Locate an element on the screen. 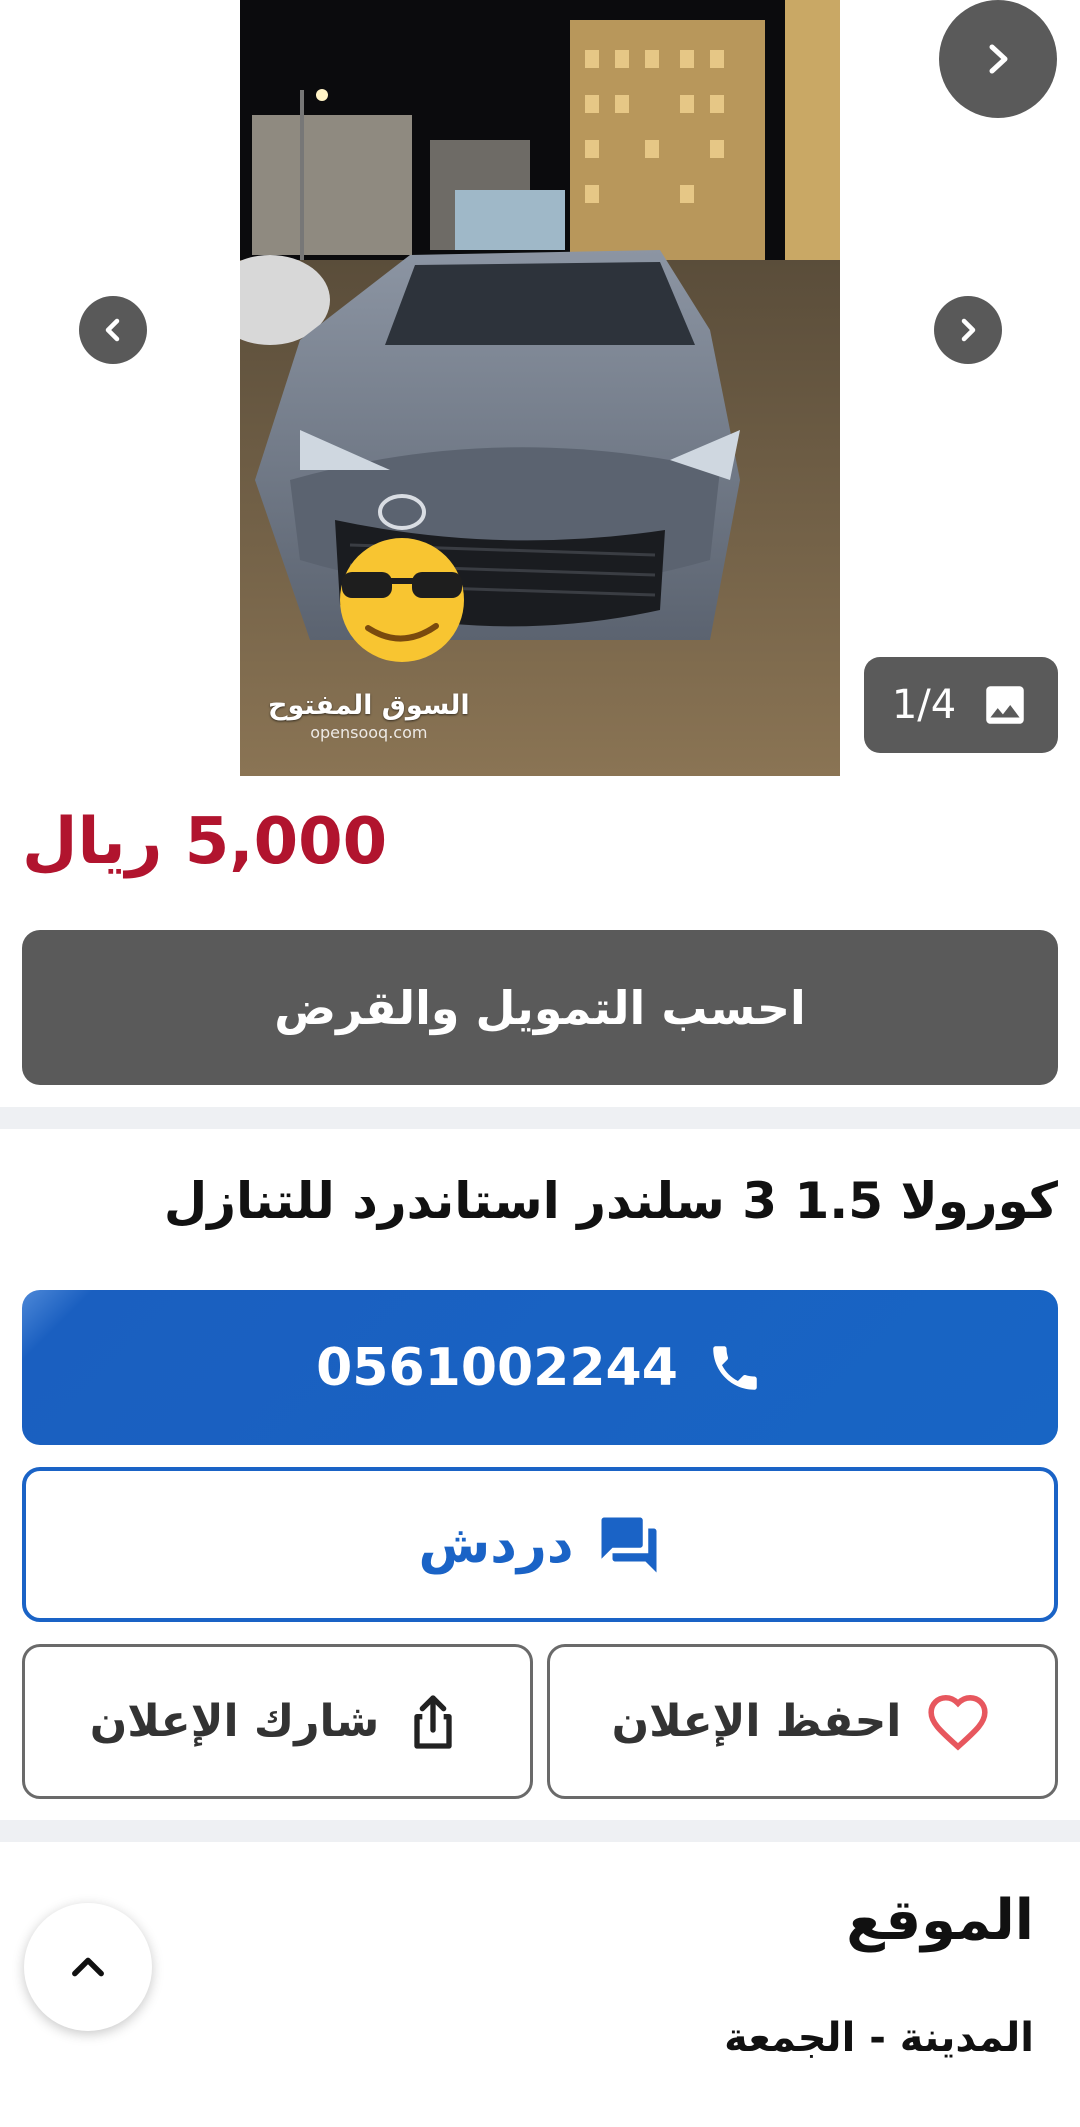 The height and width of the screenshot is (2127, 1080). scroll-to-top-button is located at coordinates (88, 1967).